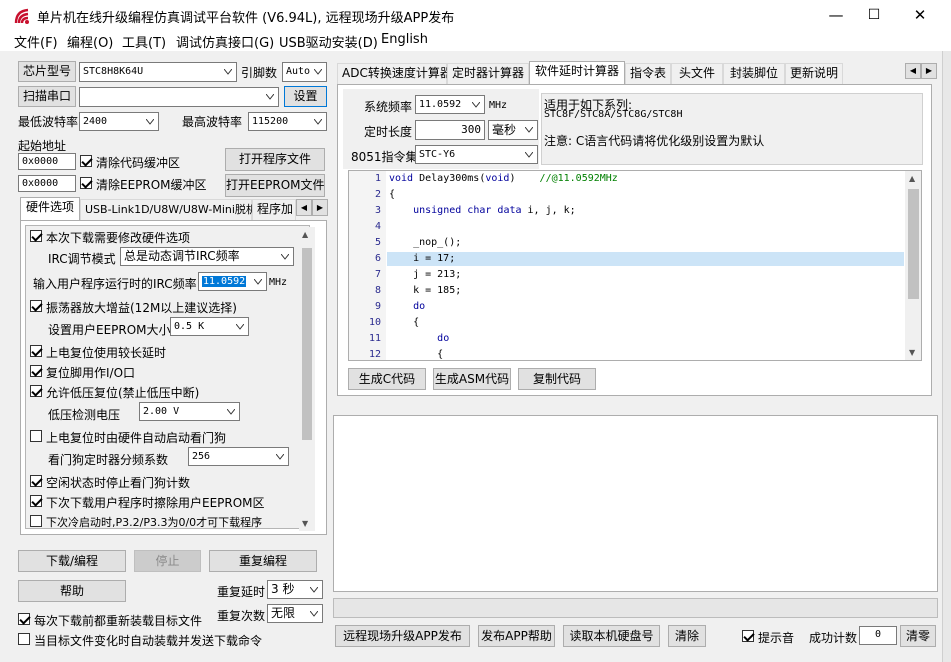  Describe the element at coordinates (516, 636) in the screenshot. I see `publish-app-help-button: 发布APP帮助` at that location.